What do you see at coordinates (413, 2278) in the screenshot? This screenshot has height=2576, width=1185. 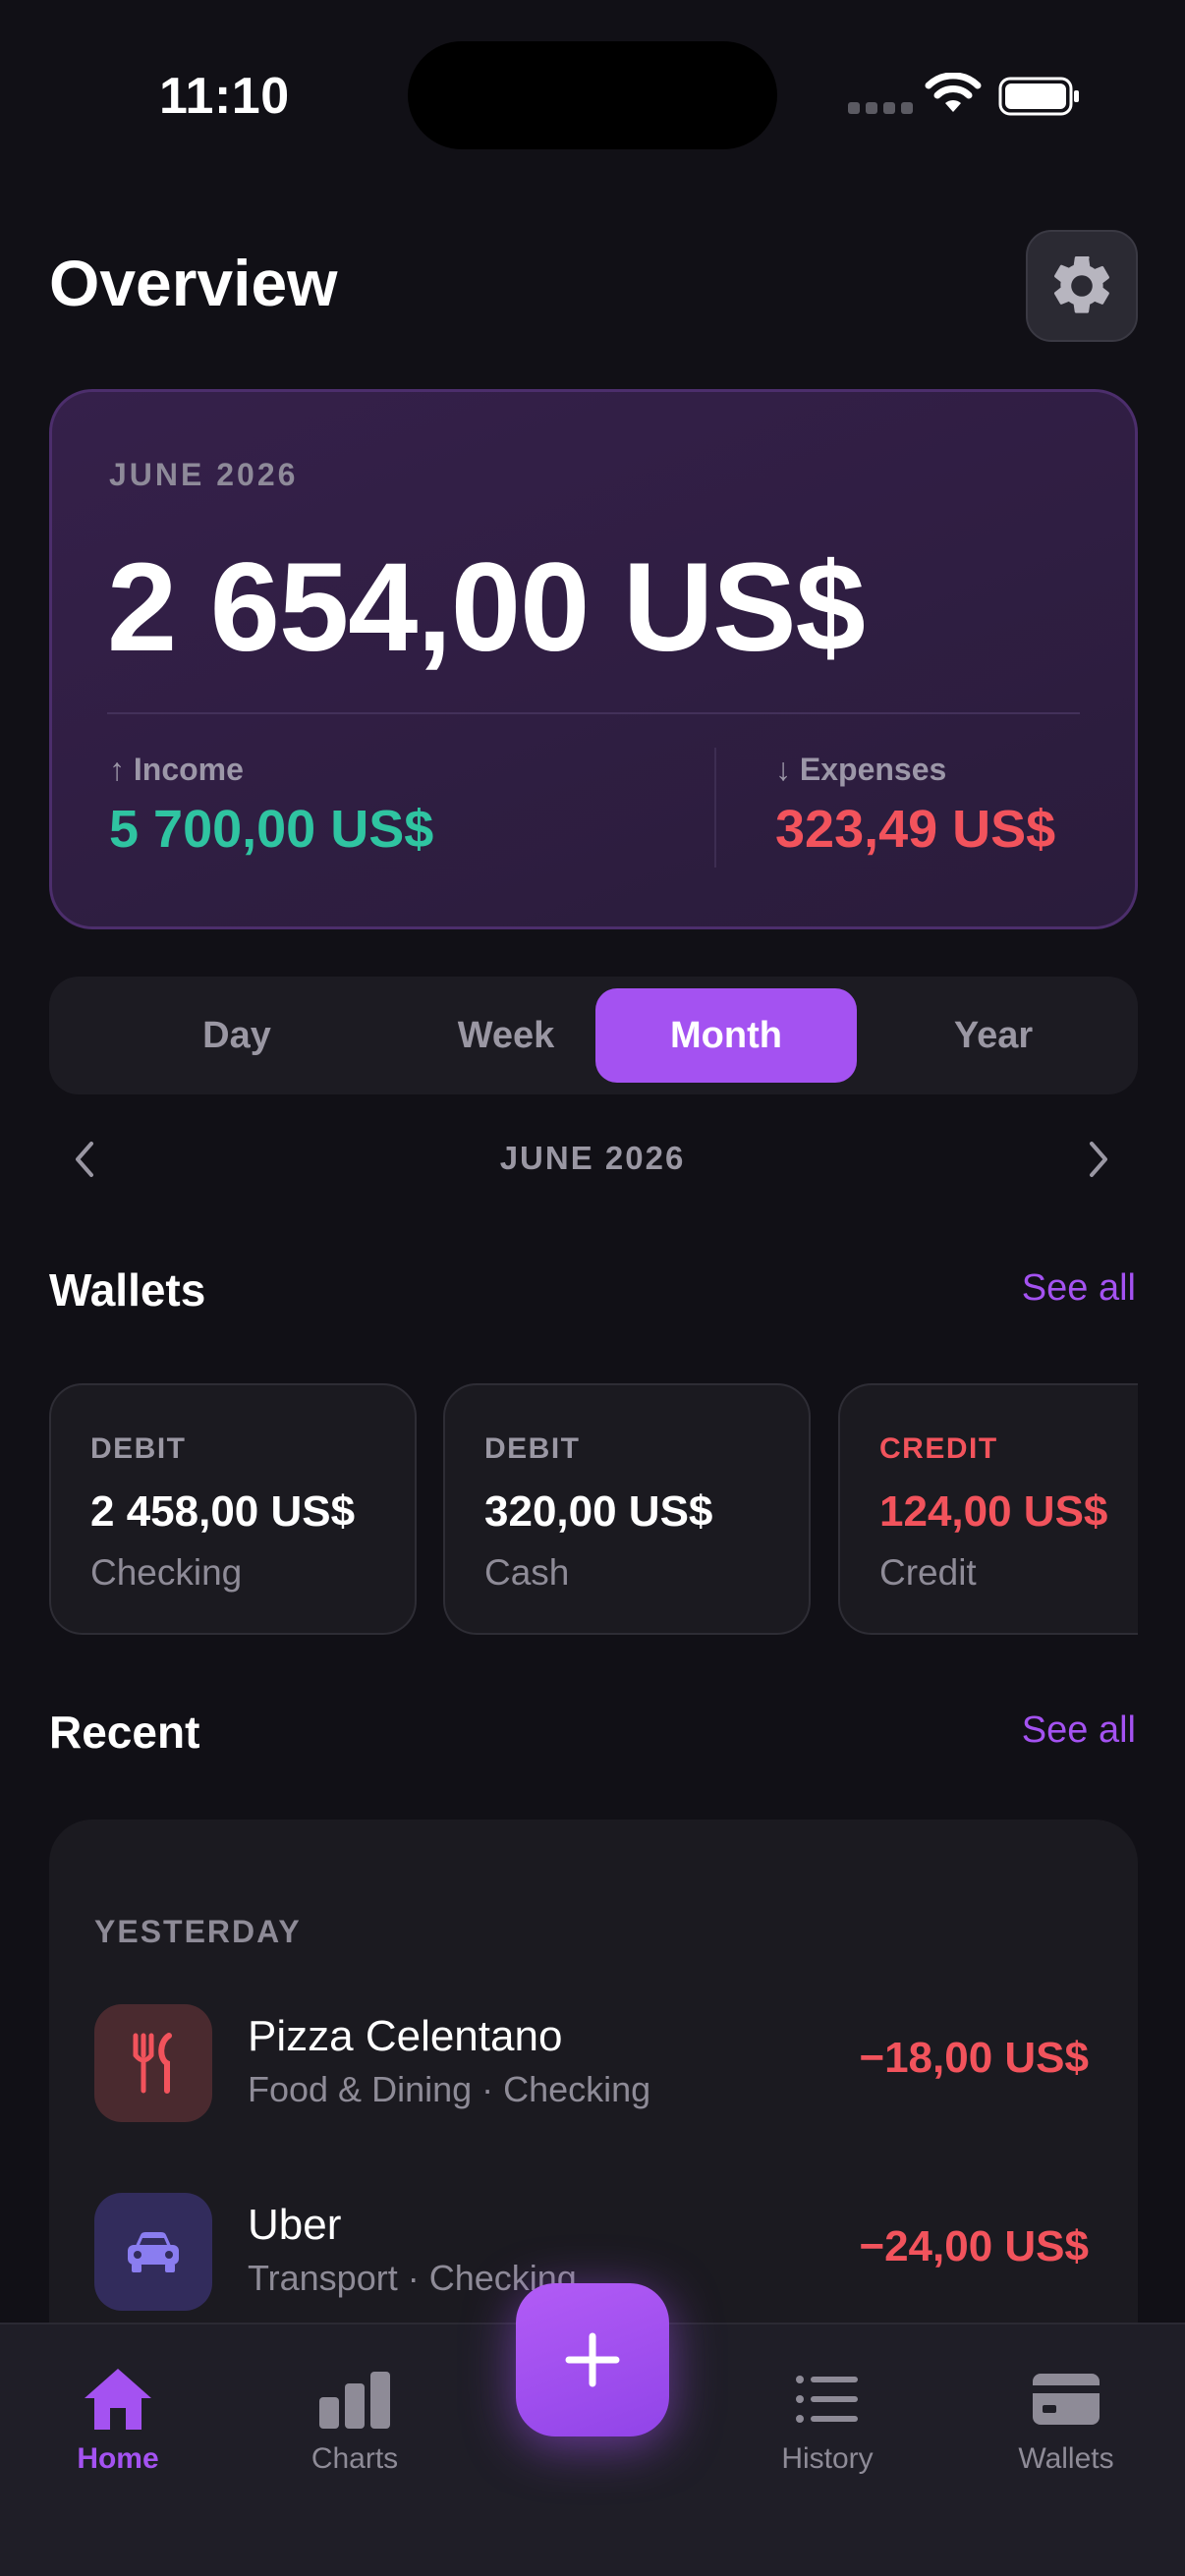 I see `transaction-subtitle: Transport · Checking` at bounding box center [413, 2278].